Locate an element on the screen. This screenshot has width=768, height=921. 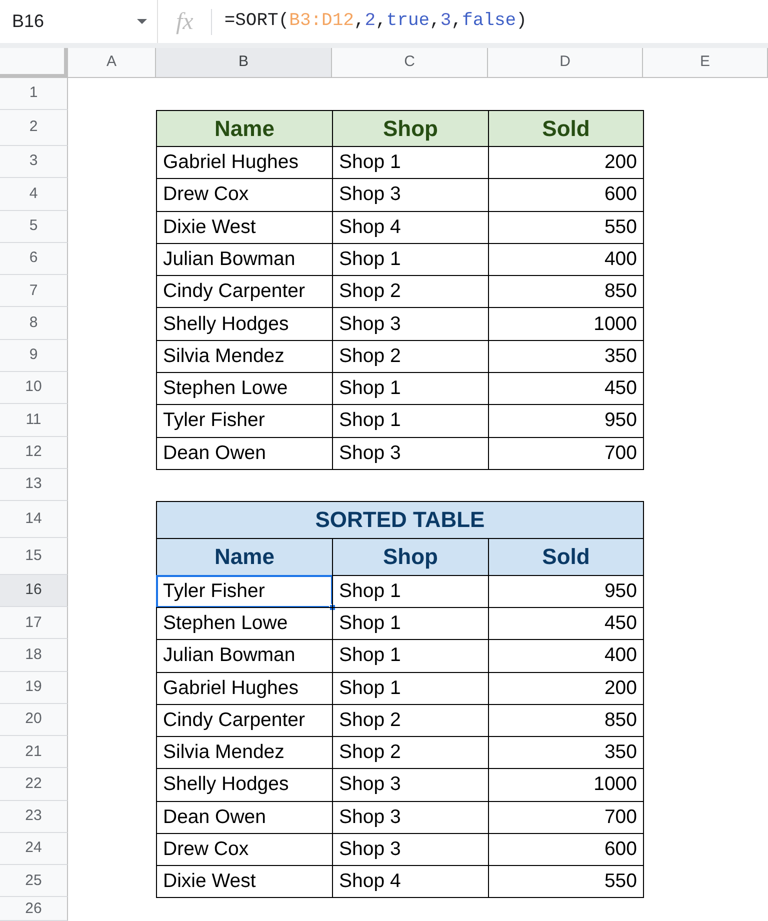
table-cell: 700 is located at coordinates (566, 453).